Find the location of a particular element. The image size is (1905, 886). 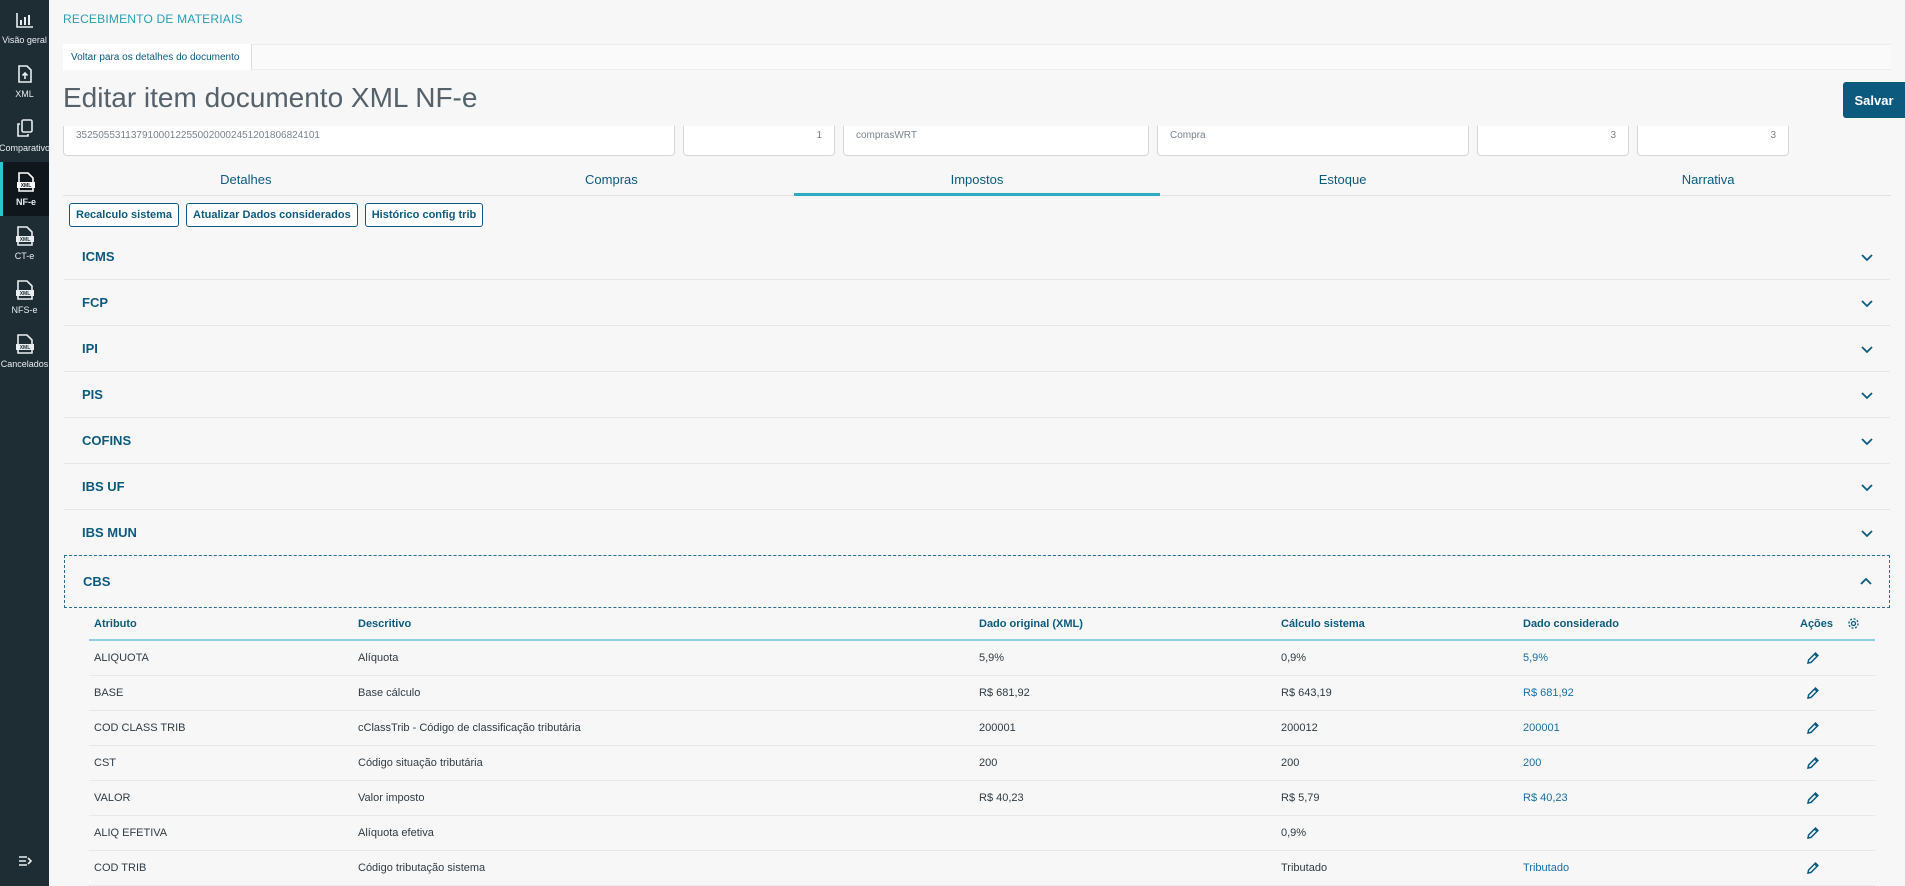

considered-value-cell: 200 is located at coordinates (1532, 763).